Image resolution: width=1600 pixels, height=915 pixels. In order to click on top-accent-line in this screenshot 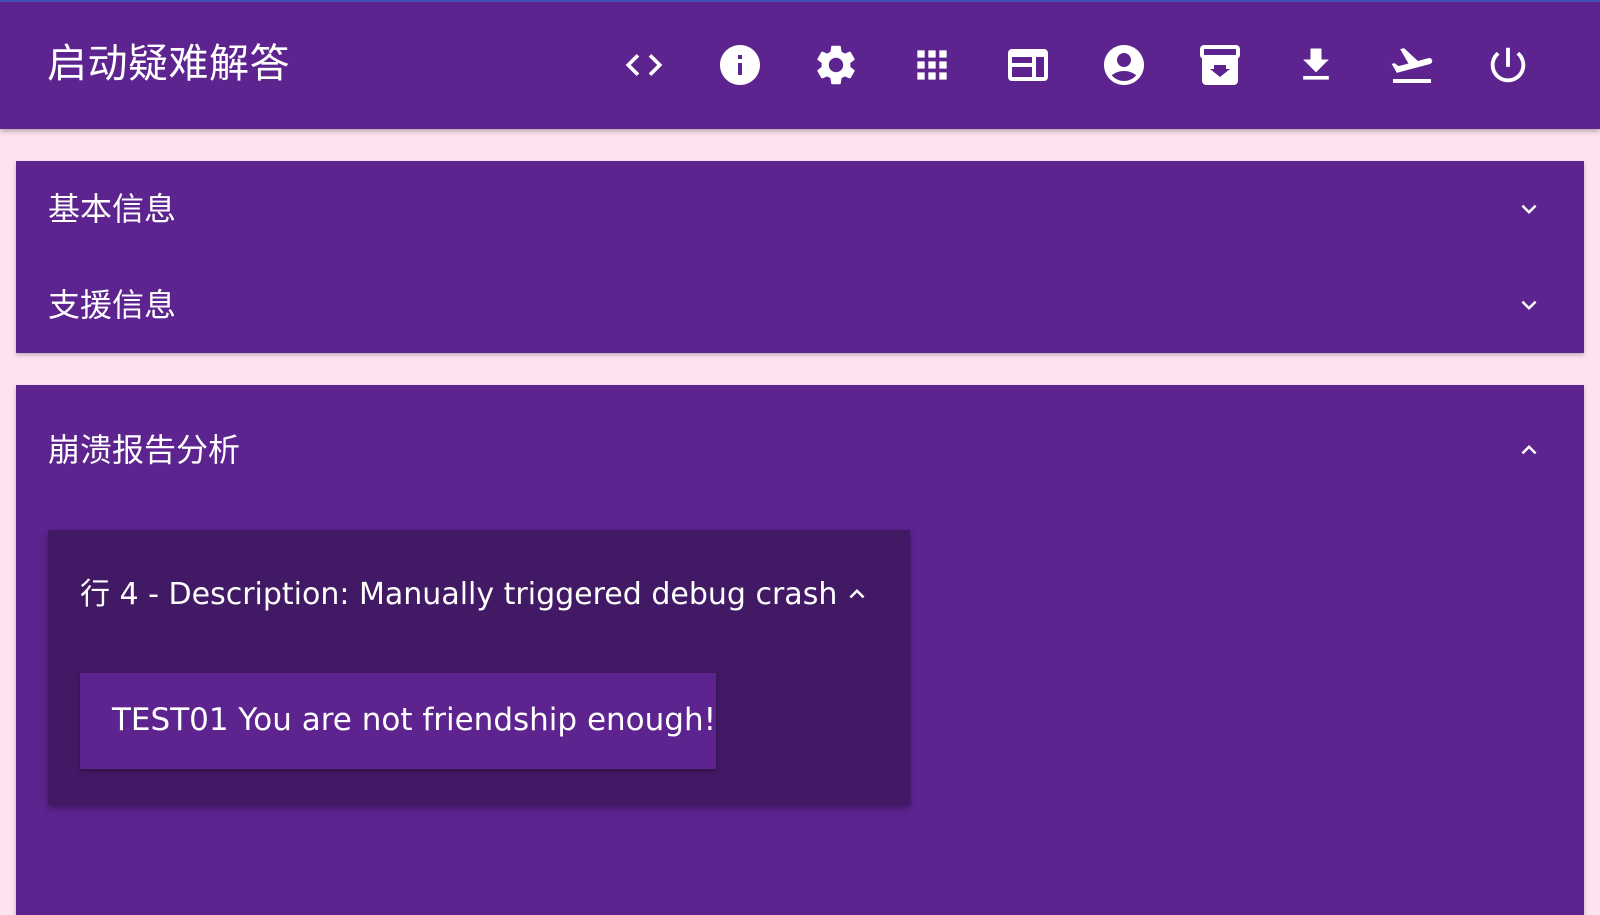, I will do `click(800, 1)`.